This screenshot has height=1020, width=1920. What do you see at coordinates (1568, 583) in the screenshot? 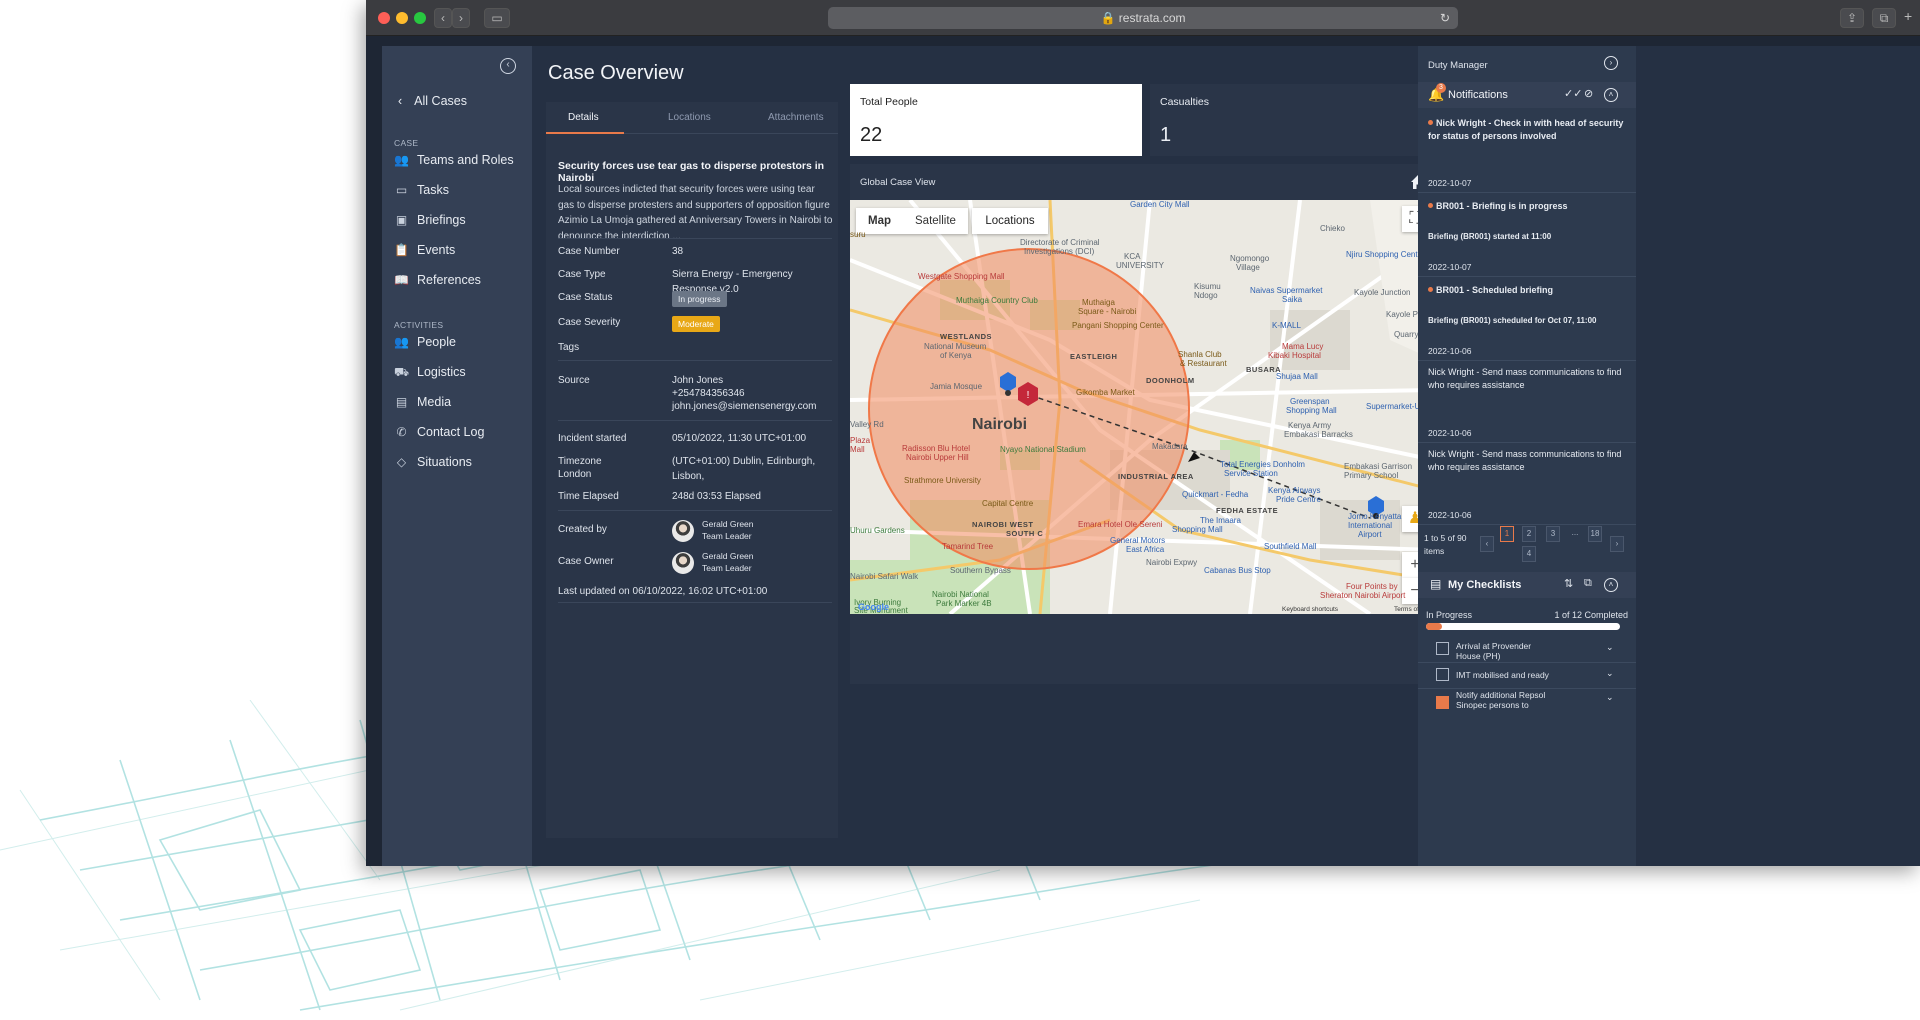
I see `sort-icon: ⇅` at bounding box center [1568, 583].